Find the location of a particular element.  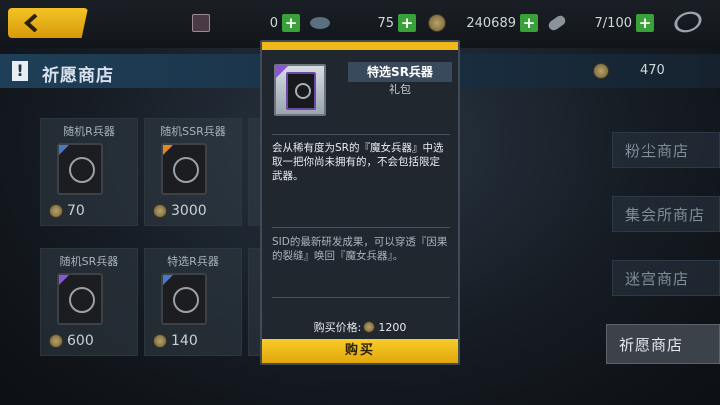

shop-item-name: 特选R兵器 is located at coordinates (193, 261).